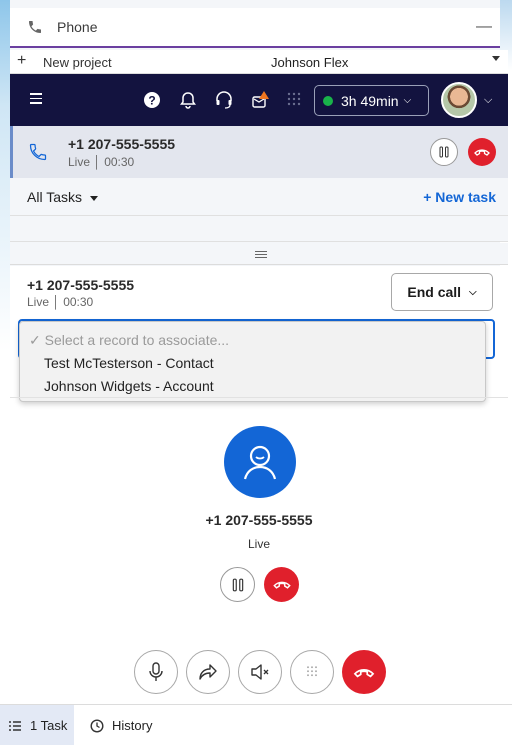  I want to click on window-titlebar: Phone —, so click(255, 28).